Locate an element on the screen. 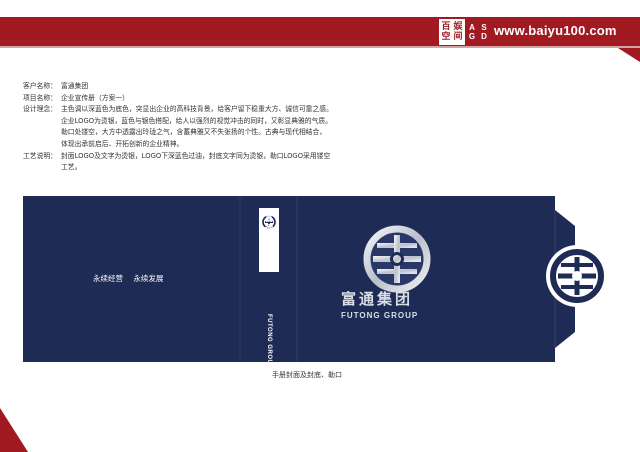 The width and height of the screenshot is (640, 452). desc-row: 勒口处镂空，大方中透露出玲珑之气，含蓄典雅又不失张扬的个性。古典与现代相结合， is located at coordinates (223, 133).